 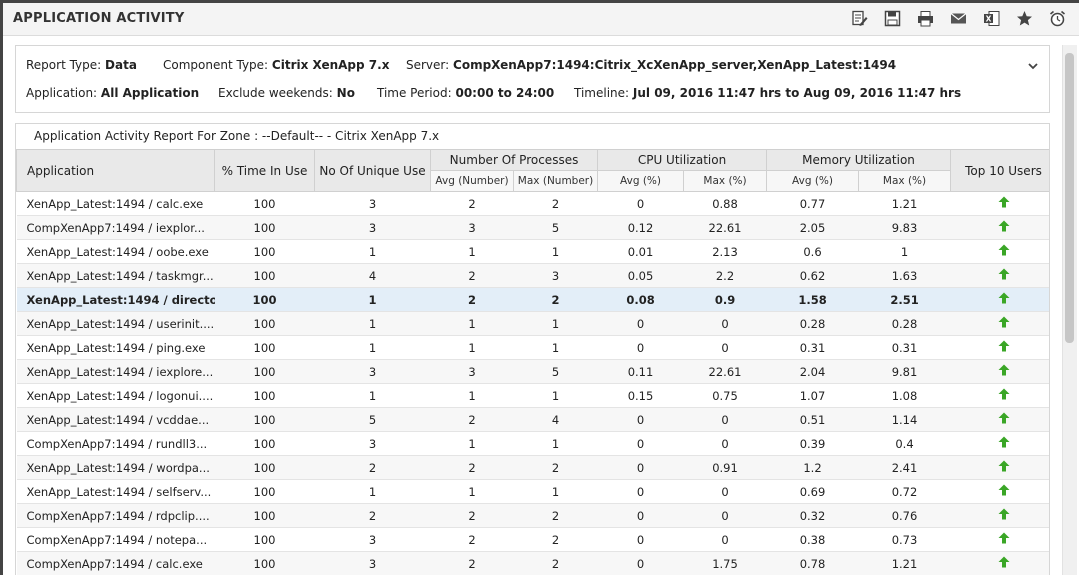 What do you see at coordinates (904, 491) in the screenshot?
I see `cell-mem-max: 0.72` at bounding box center [904, 491].